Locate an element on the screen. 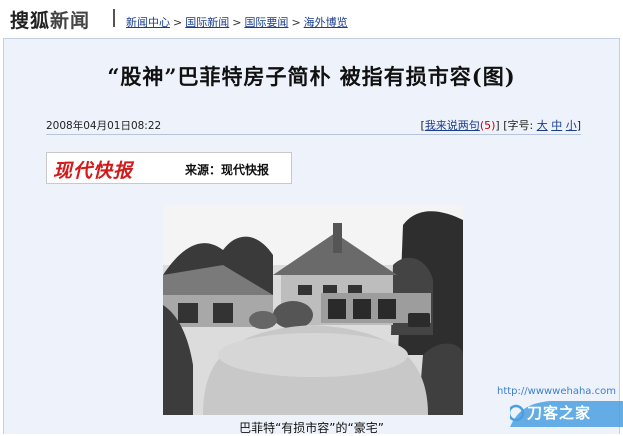 The image size is (623, 436). watermark-name: 刀客之家 is located at coordinates (559, 413).